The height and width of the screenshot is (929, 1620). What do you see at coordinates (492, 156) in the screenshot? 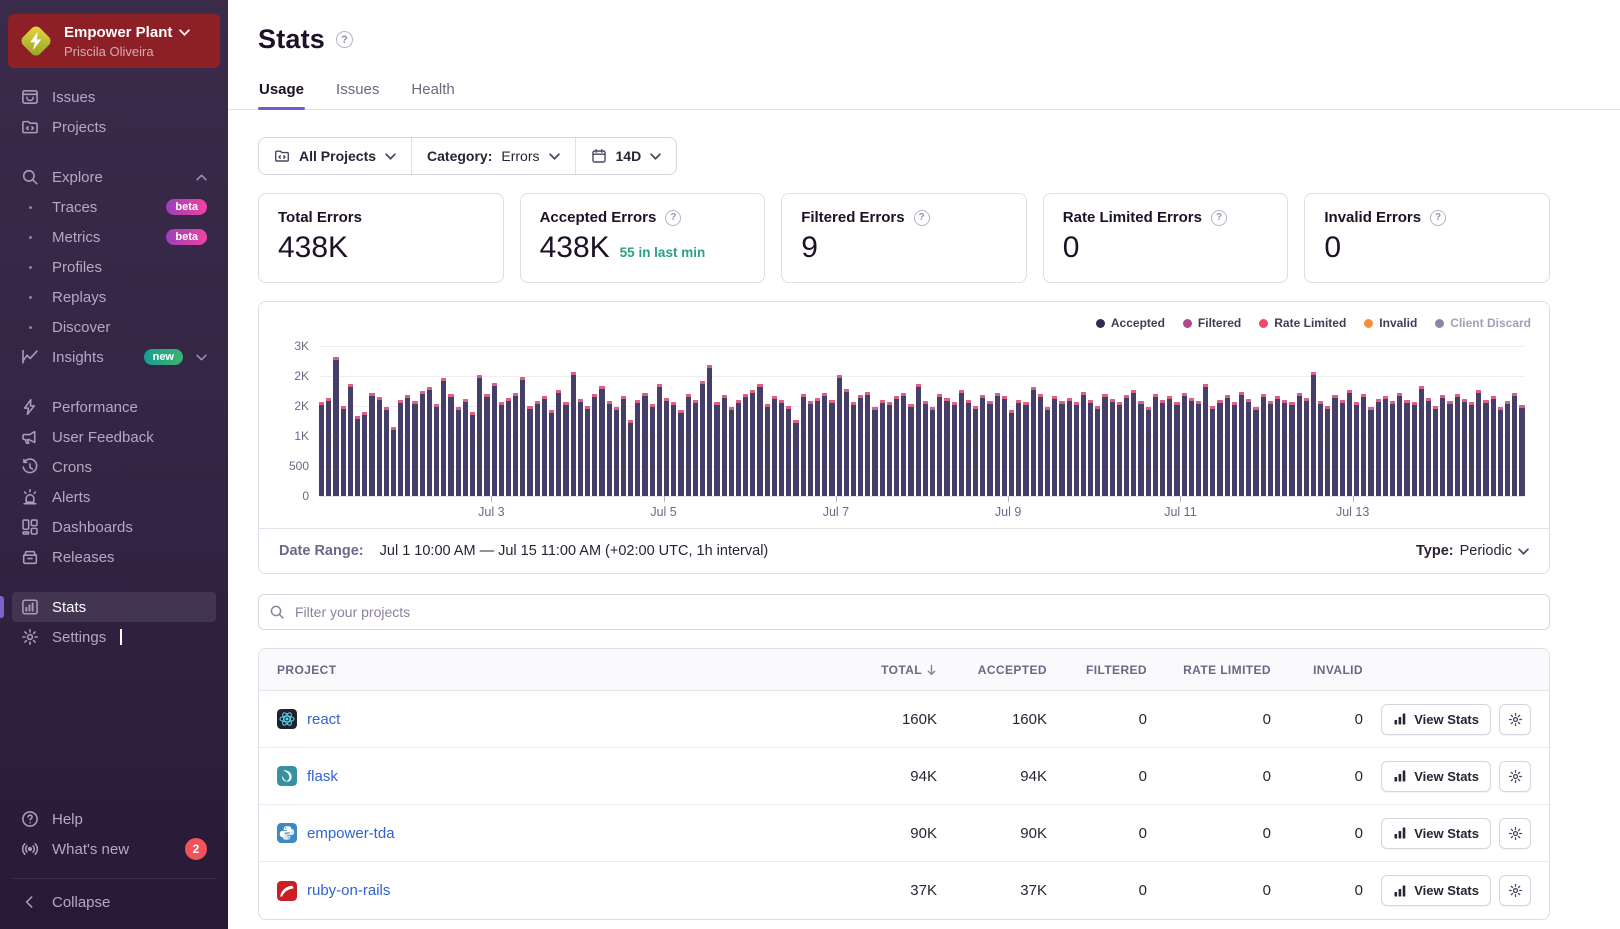
I see `category-filter-dropdown: Category: Errors` at bounding box center [492, 156].